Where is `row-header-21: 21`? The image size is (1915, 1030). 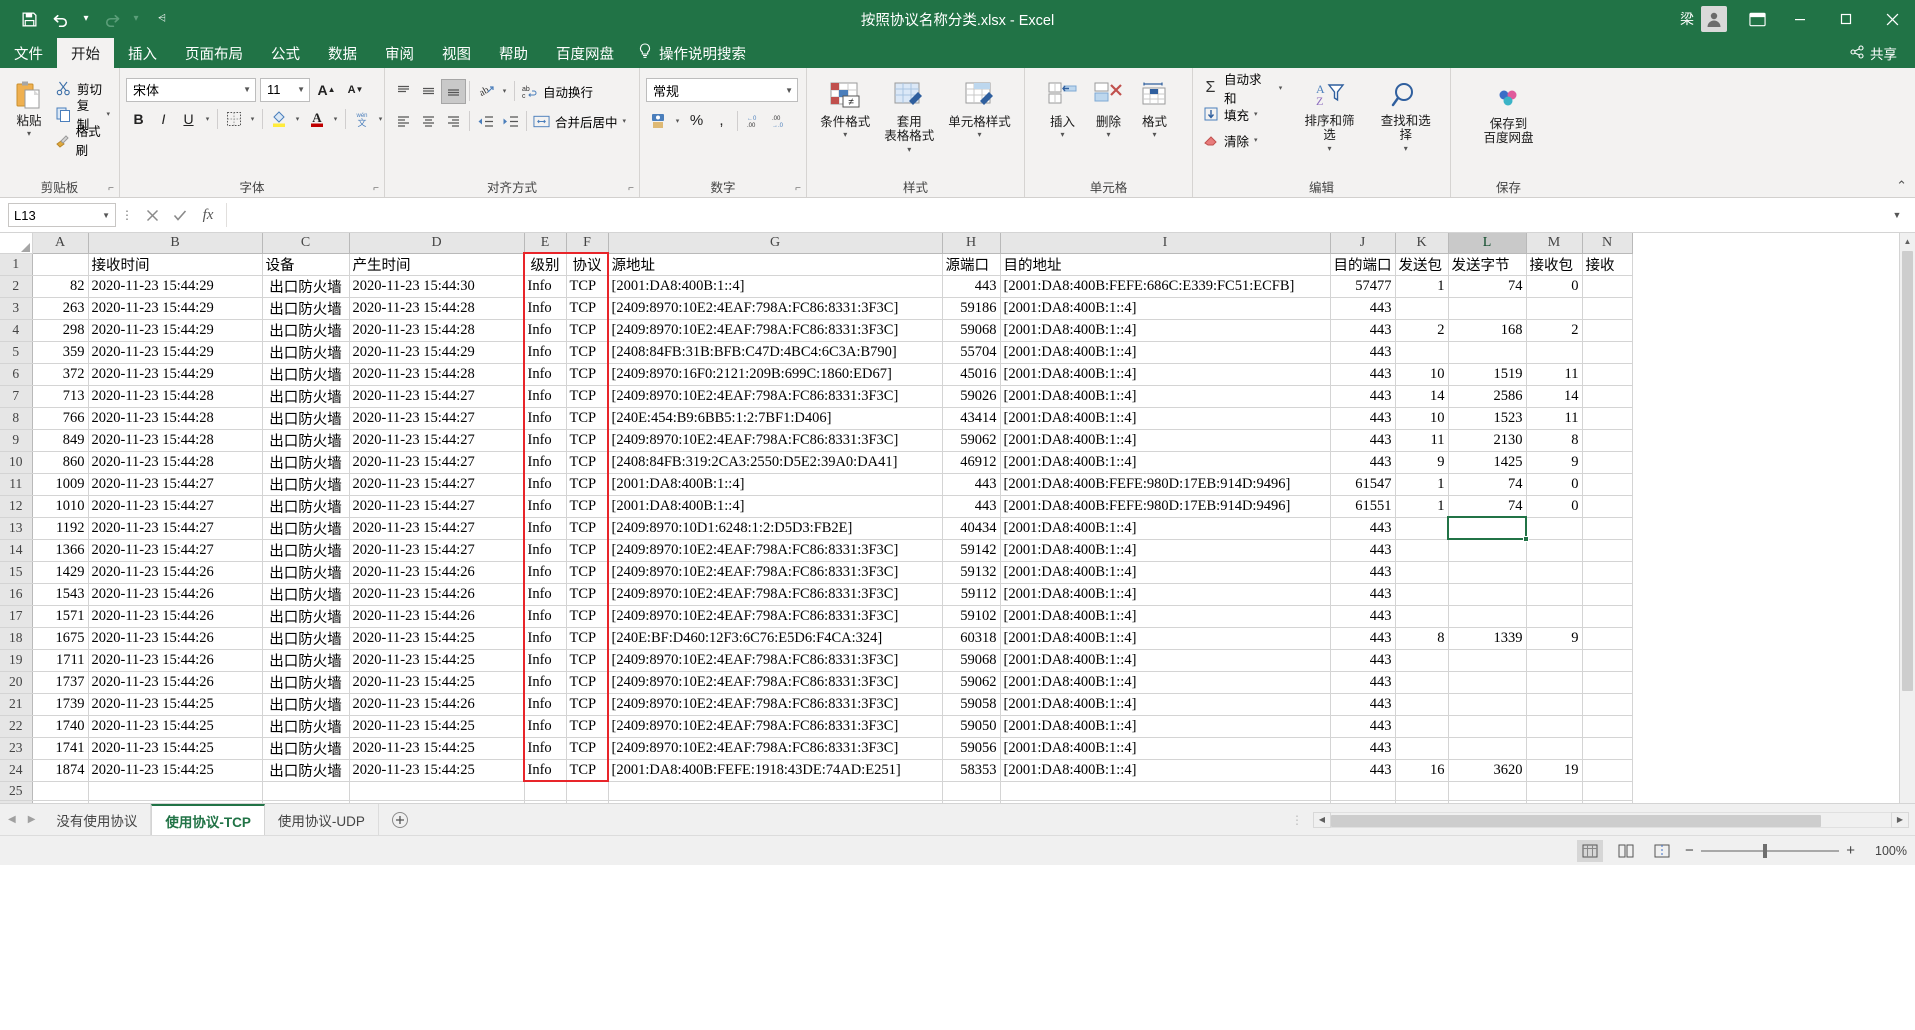
row-header-21: 21 is located at coordinates (16, 704).